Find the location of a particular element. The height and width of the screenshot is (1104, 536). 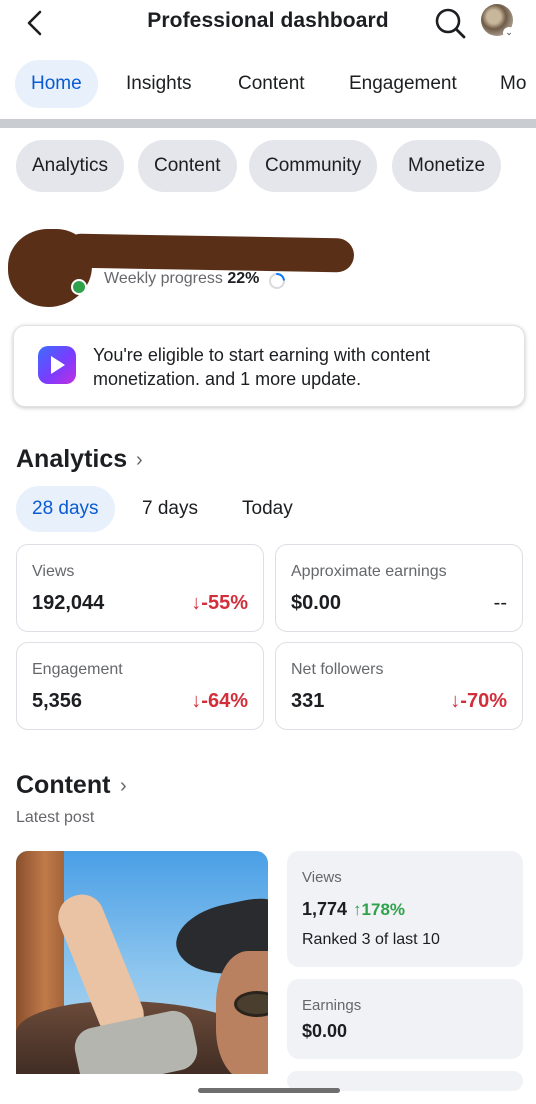

post-earnings-value: $0.00 is located at coordinates (325, 1031).